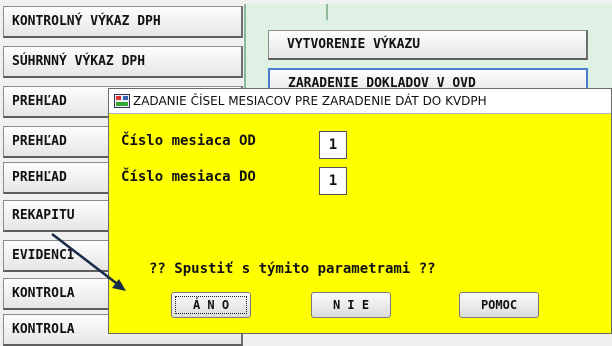 The width and height of the screenshot is (612, 346). What do you see at coordinates (122, 101) in the screenshot?
I see `app-icon` at bounding box center [122, 101].